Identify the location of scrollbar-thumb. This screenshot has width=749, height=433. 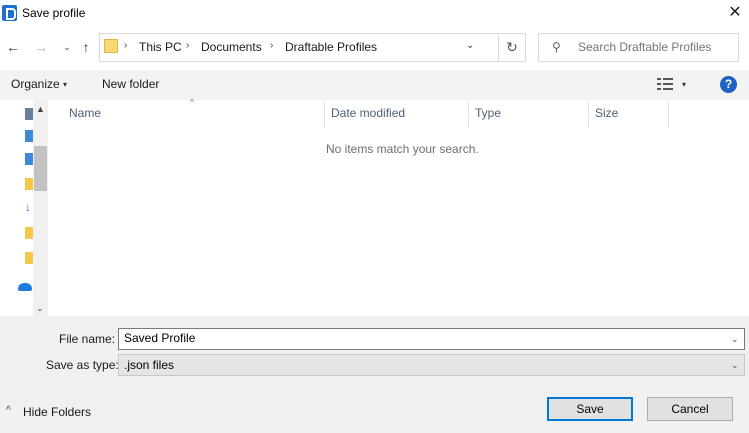
(40, 168).